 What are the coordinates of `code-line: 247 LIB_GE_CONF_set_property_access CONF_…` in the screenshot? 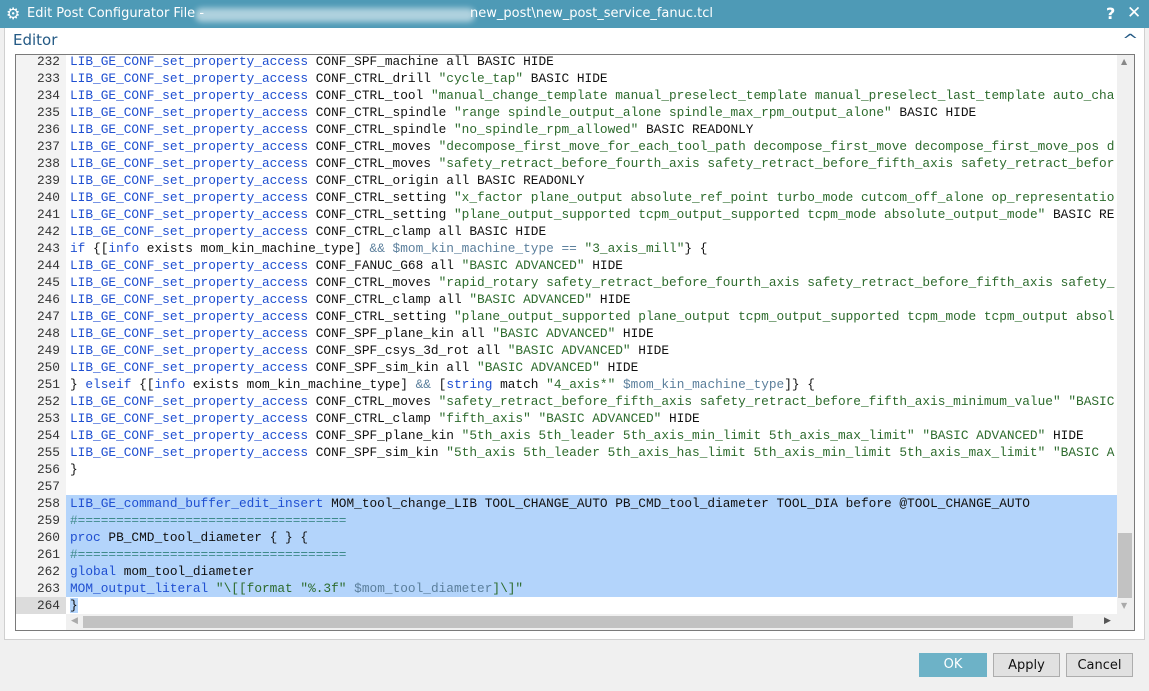 It's located at (566, 316).